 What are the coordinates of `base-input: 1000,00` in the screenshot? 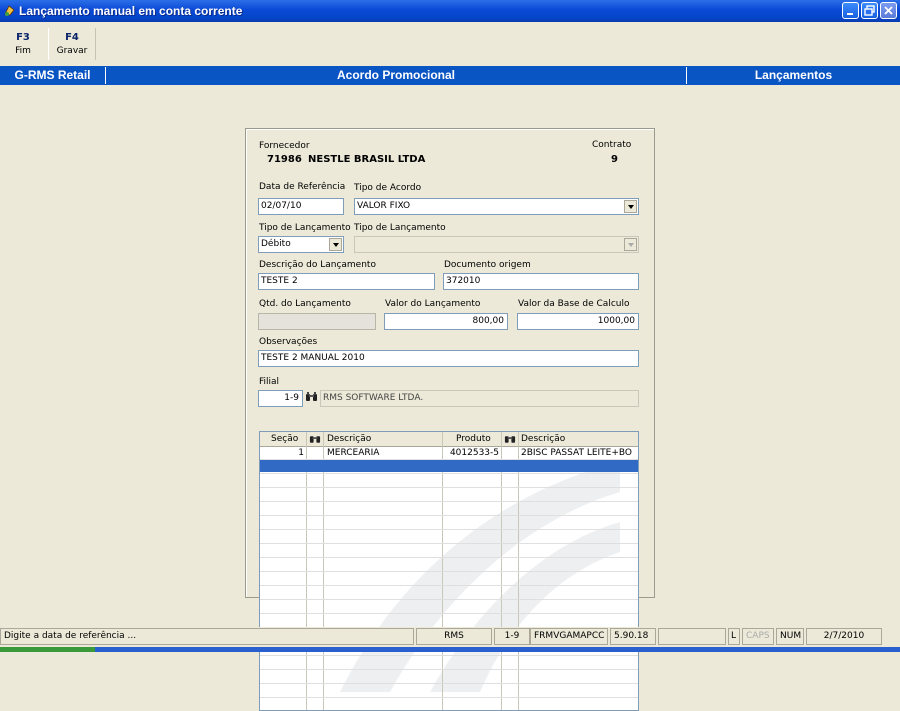 It's located at (578, 321).